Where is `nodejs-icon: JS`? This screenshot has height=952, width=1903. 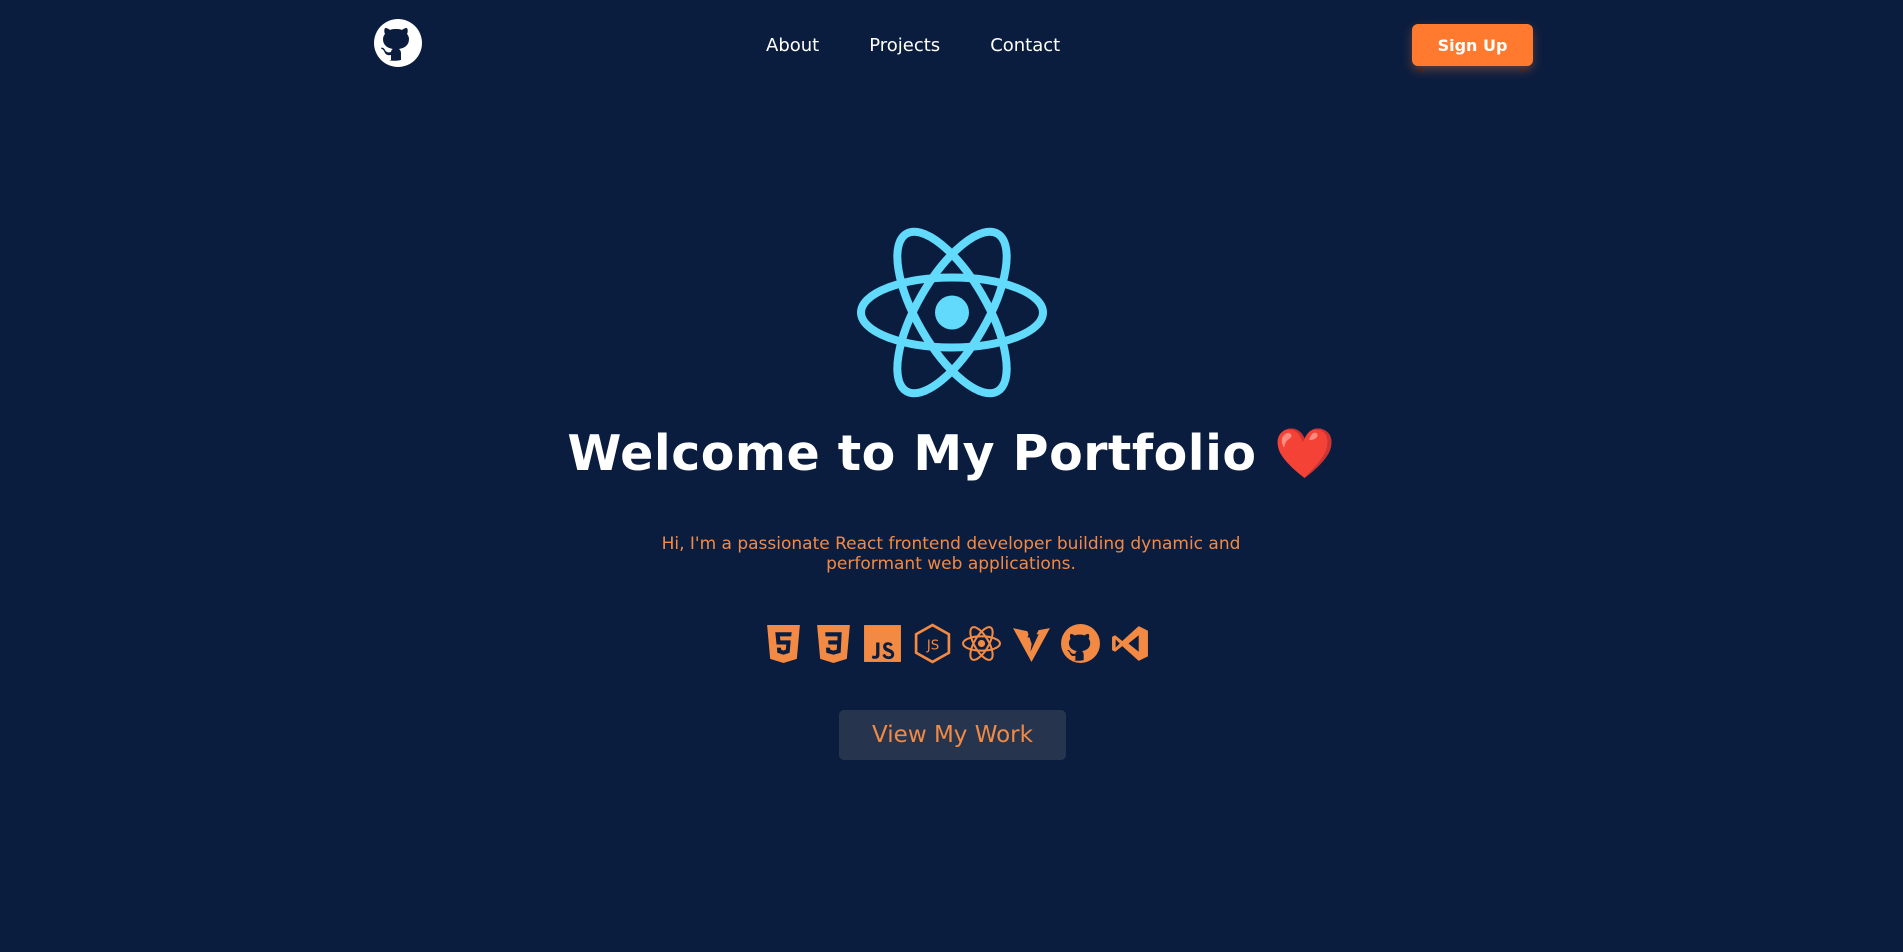 nodejs-icon: JS is located at coordinates (932, 643).